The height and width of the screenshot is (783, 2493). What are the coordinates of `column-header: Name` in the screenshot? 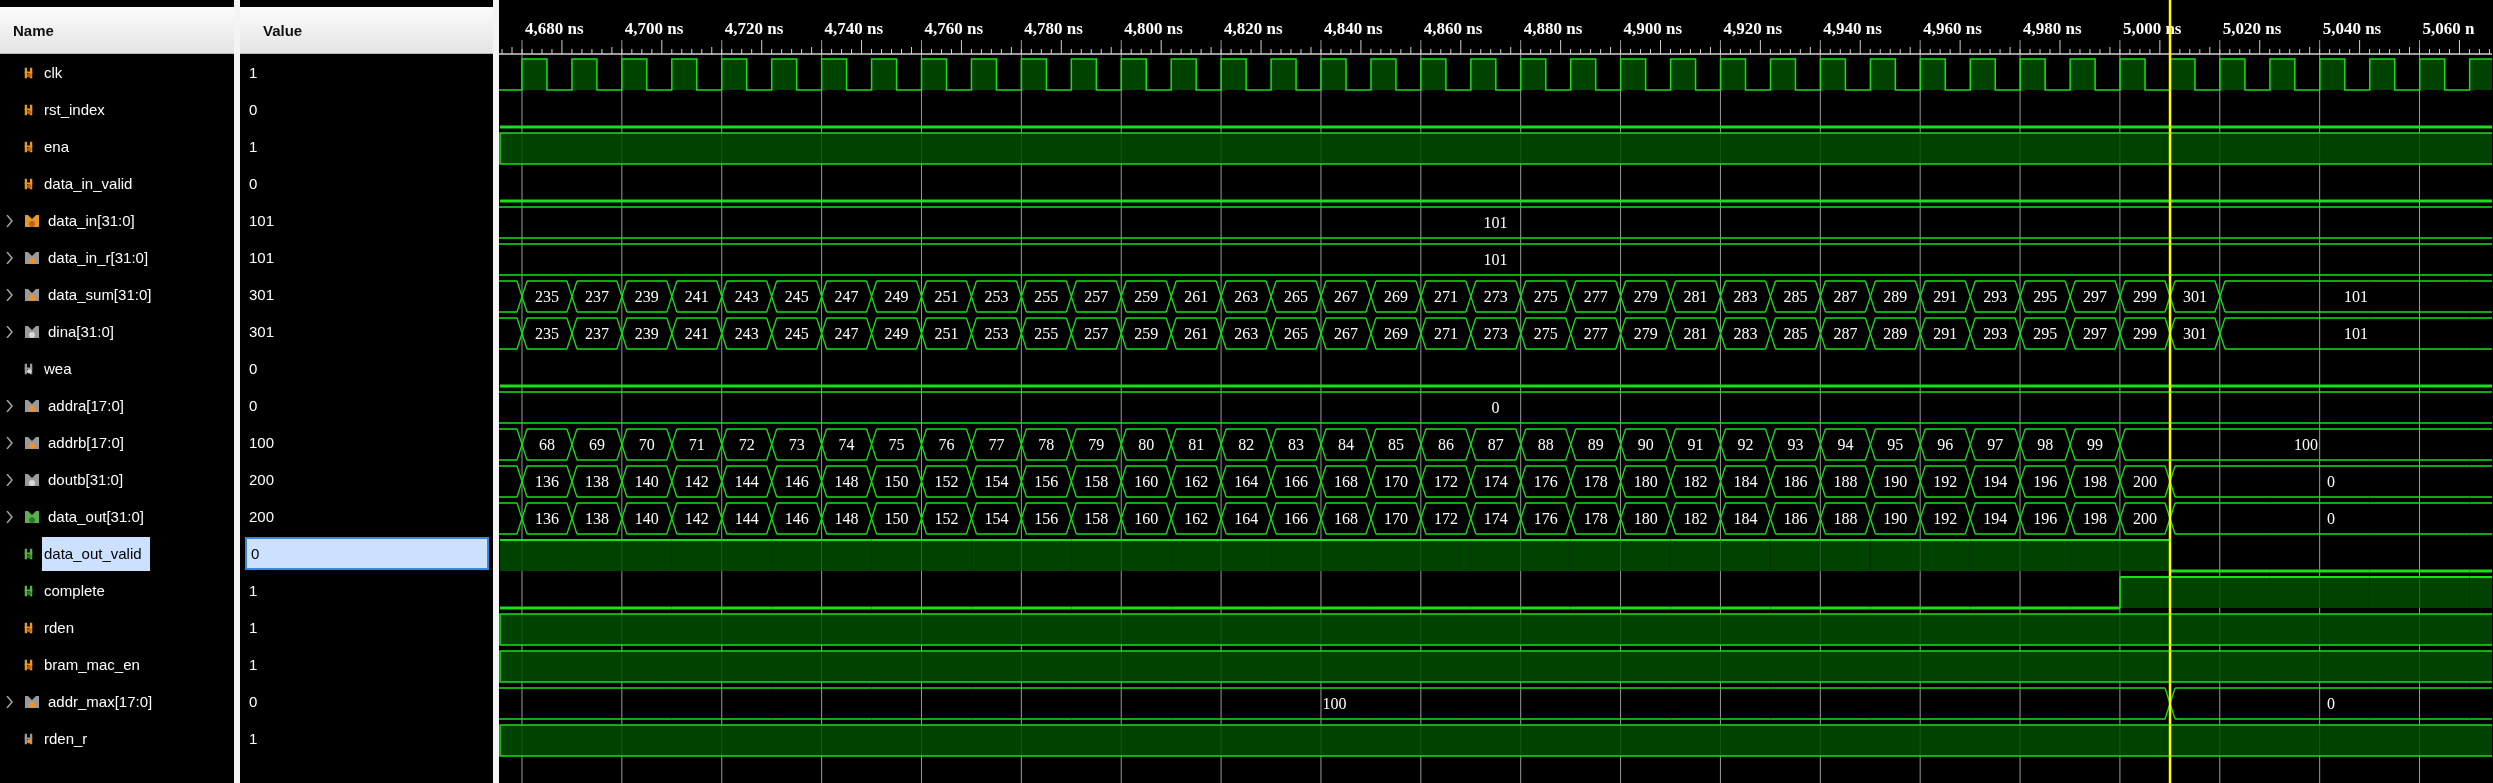 It's located at (117, 30).